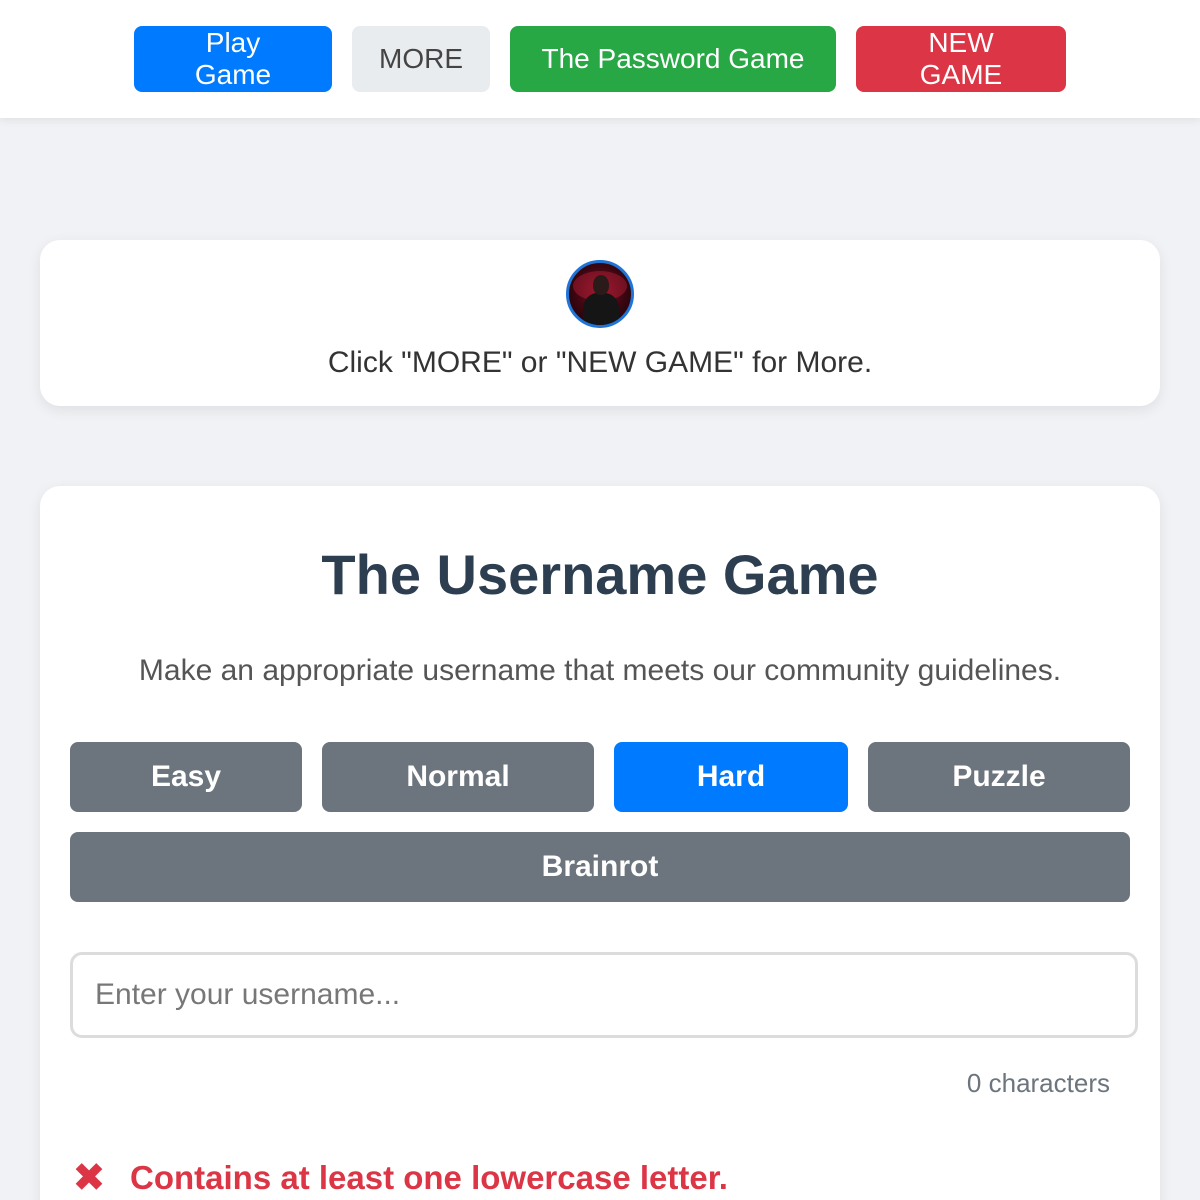 Image resolution: width=1200 pixels, height=1200 pixels. Describe the element at coordinates (233, 59) in the screenshot. I see `play-game-button: Play Game` at that location.